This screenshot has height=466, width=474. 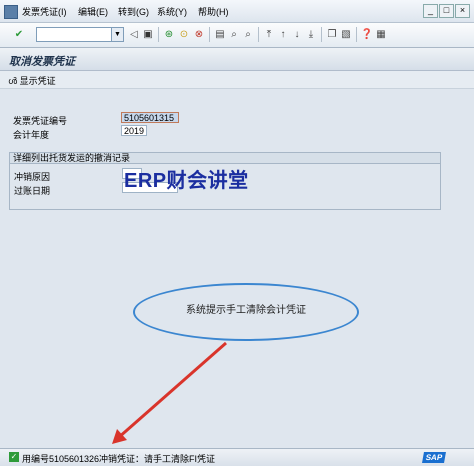 What do you see at coordinates (434, 457) in the screenshot?
I see `sap-logo: SAP` at bounding box center [434, 457].